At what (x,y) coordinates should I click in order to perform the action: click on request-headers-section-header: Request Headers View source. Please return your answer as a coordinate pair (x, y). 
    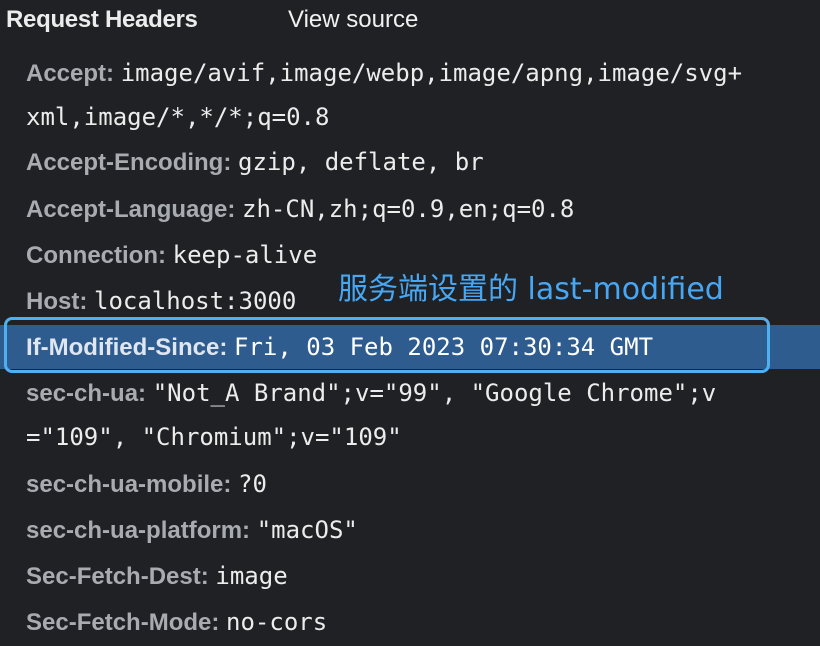
    Looking at the image, I should click on (410, 21).